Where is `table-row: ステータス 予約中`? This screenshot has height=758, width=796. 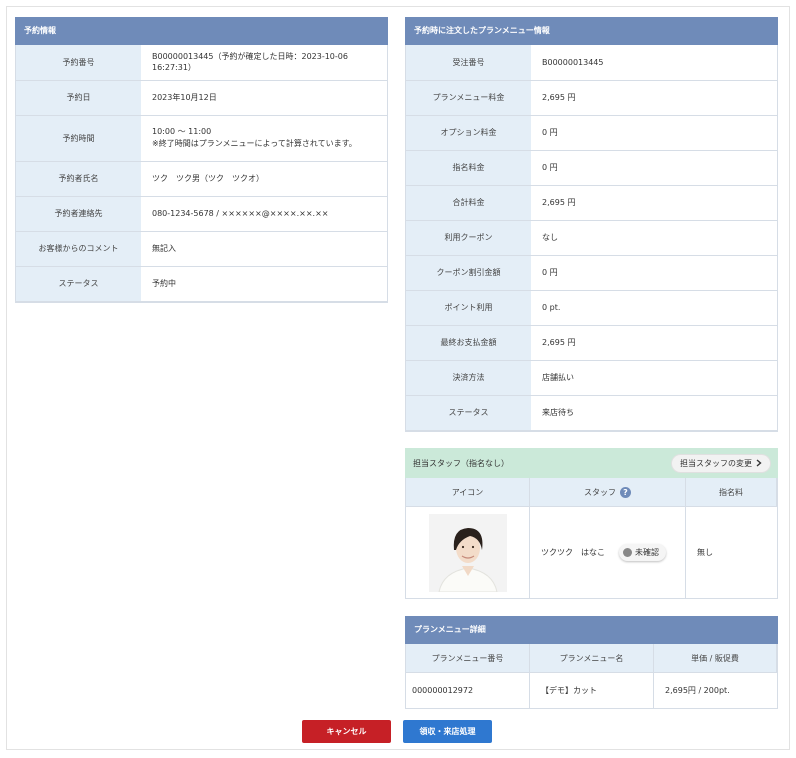
table-row: ステータス 予約中 is located at coordinates (201, 284).